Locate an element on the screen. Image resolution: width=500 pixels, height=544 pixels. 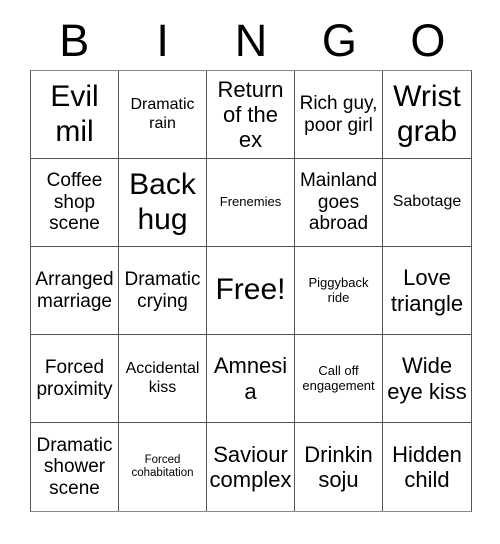
bingo-cell: Dramatic shower scene is located at coordinates (75, 467).